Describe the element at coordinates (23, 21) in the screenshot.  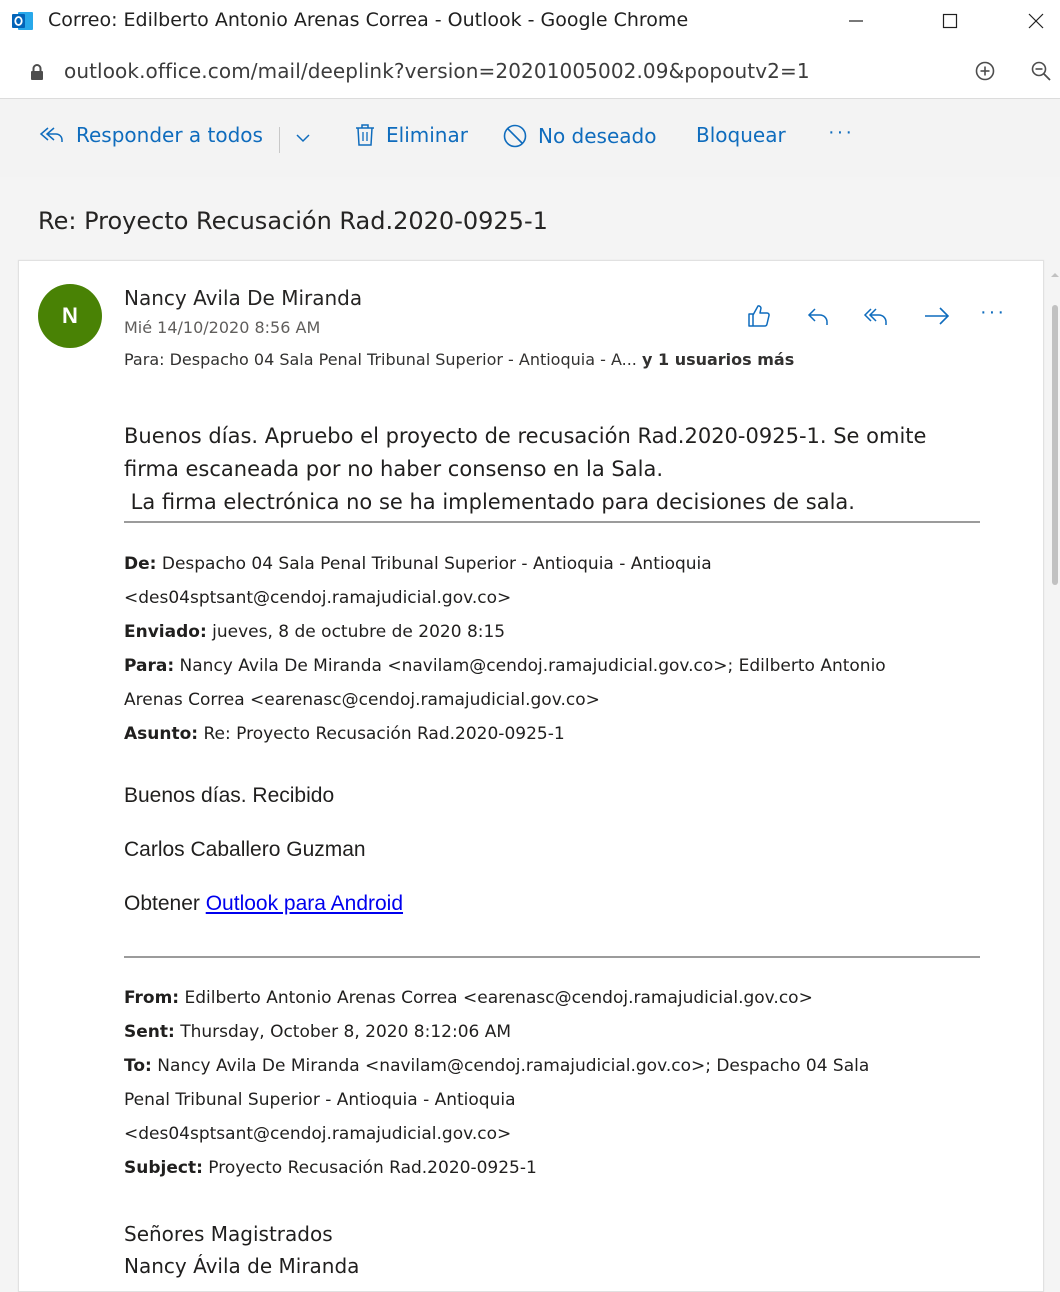
I see `outlook-app-icon` at that location.